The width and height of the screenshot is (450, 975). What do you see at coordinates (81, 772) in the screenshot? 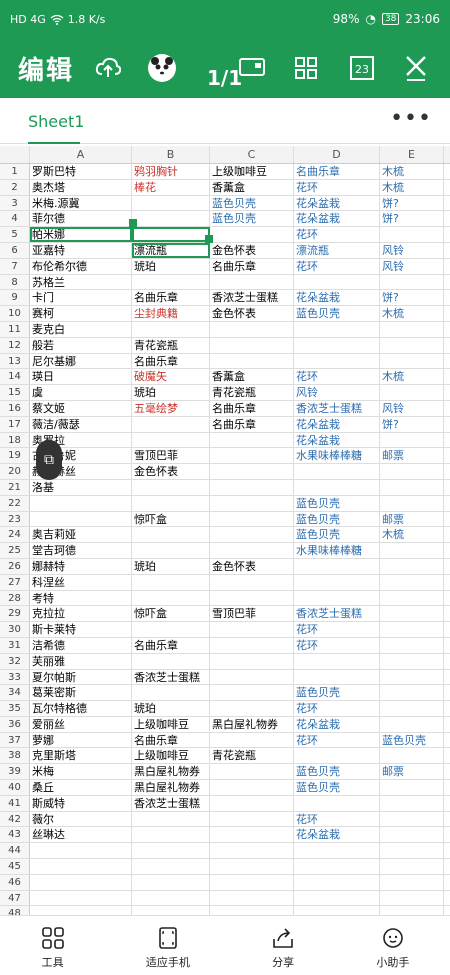
I see `cell-a: 米梅` at bounding box center [81, 772].